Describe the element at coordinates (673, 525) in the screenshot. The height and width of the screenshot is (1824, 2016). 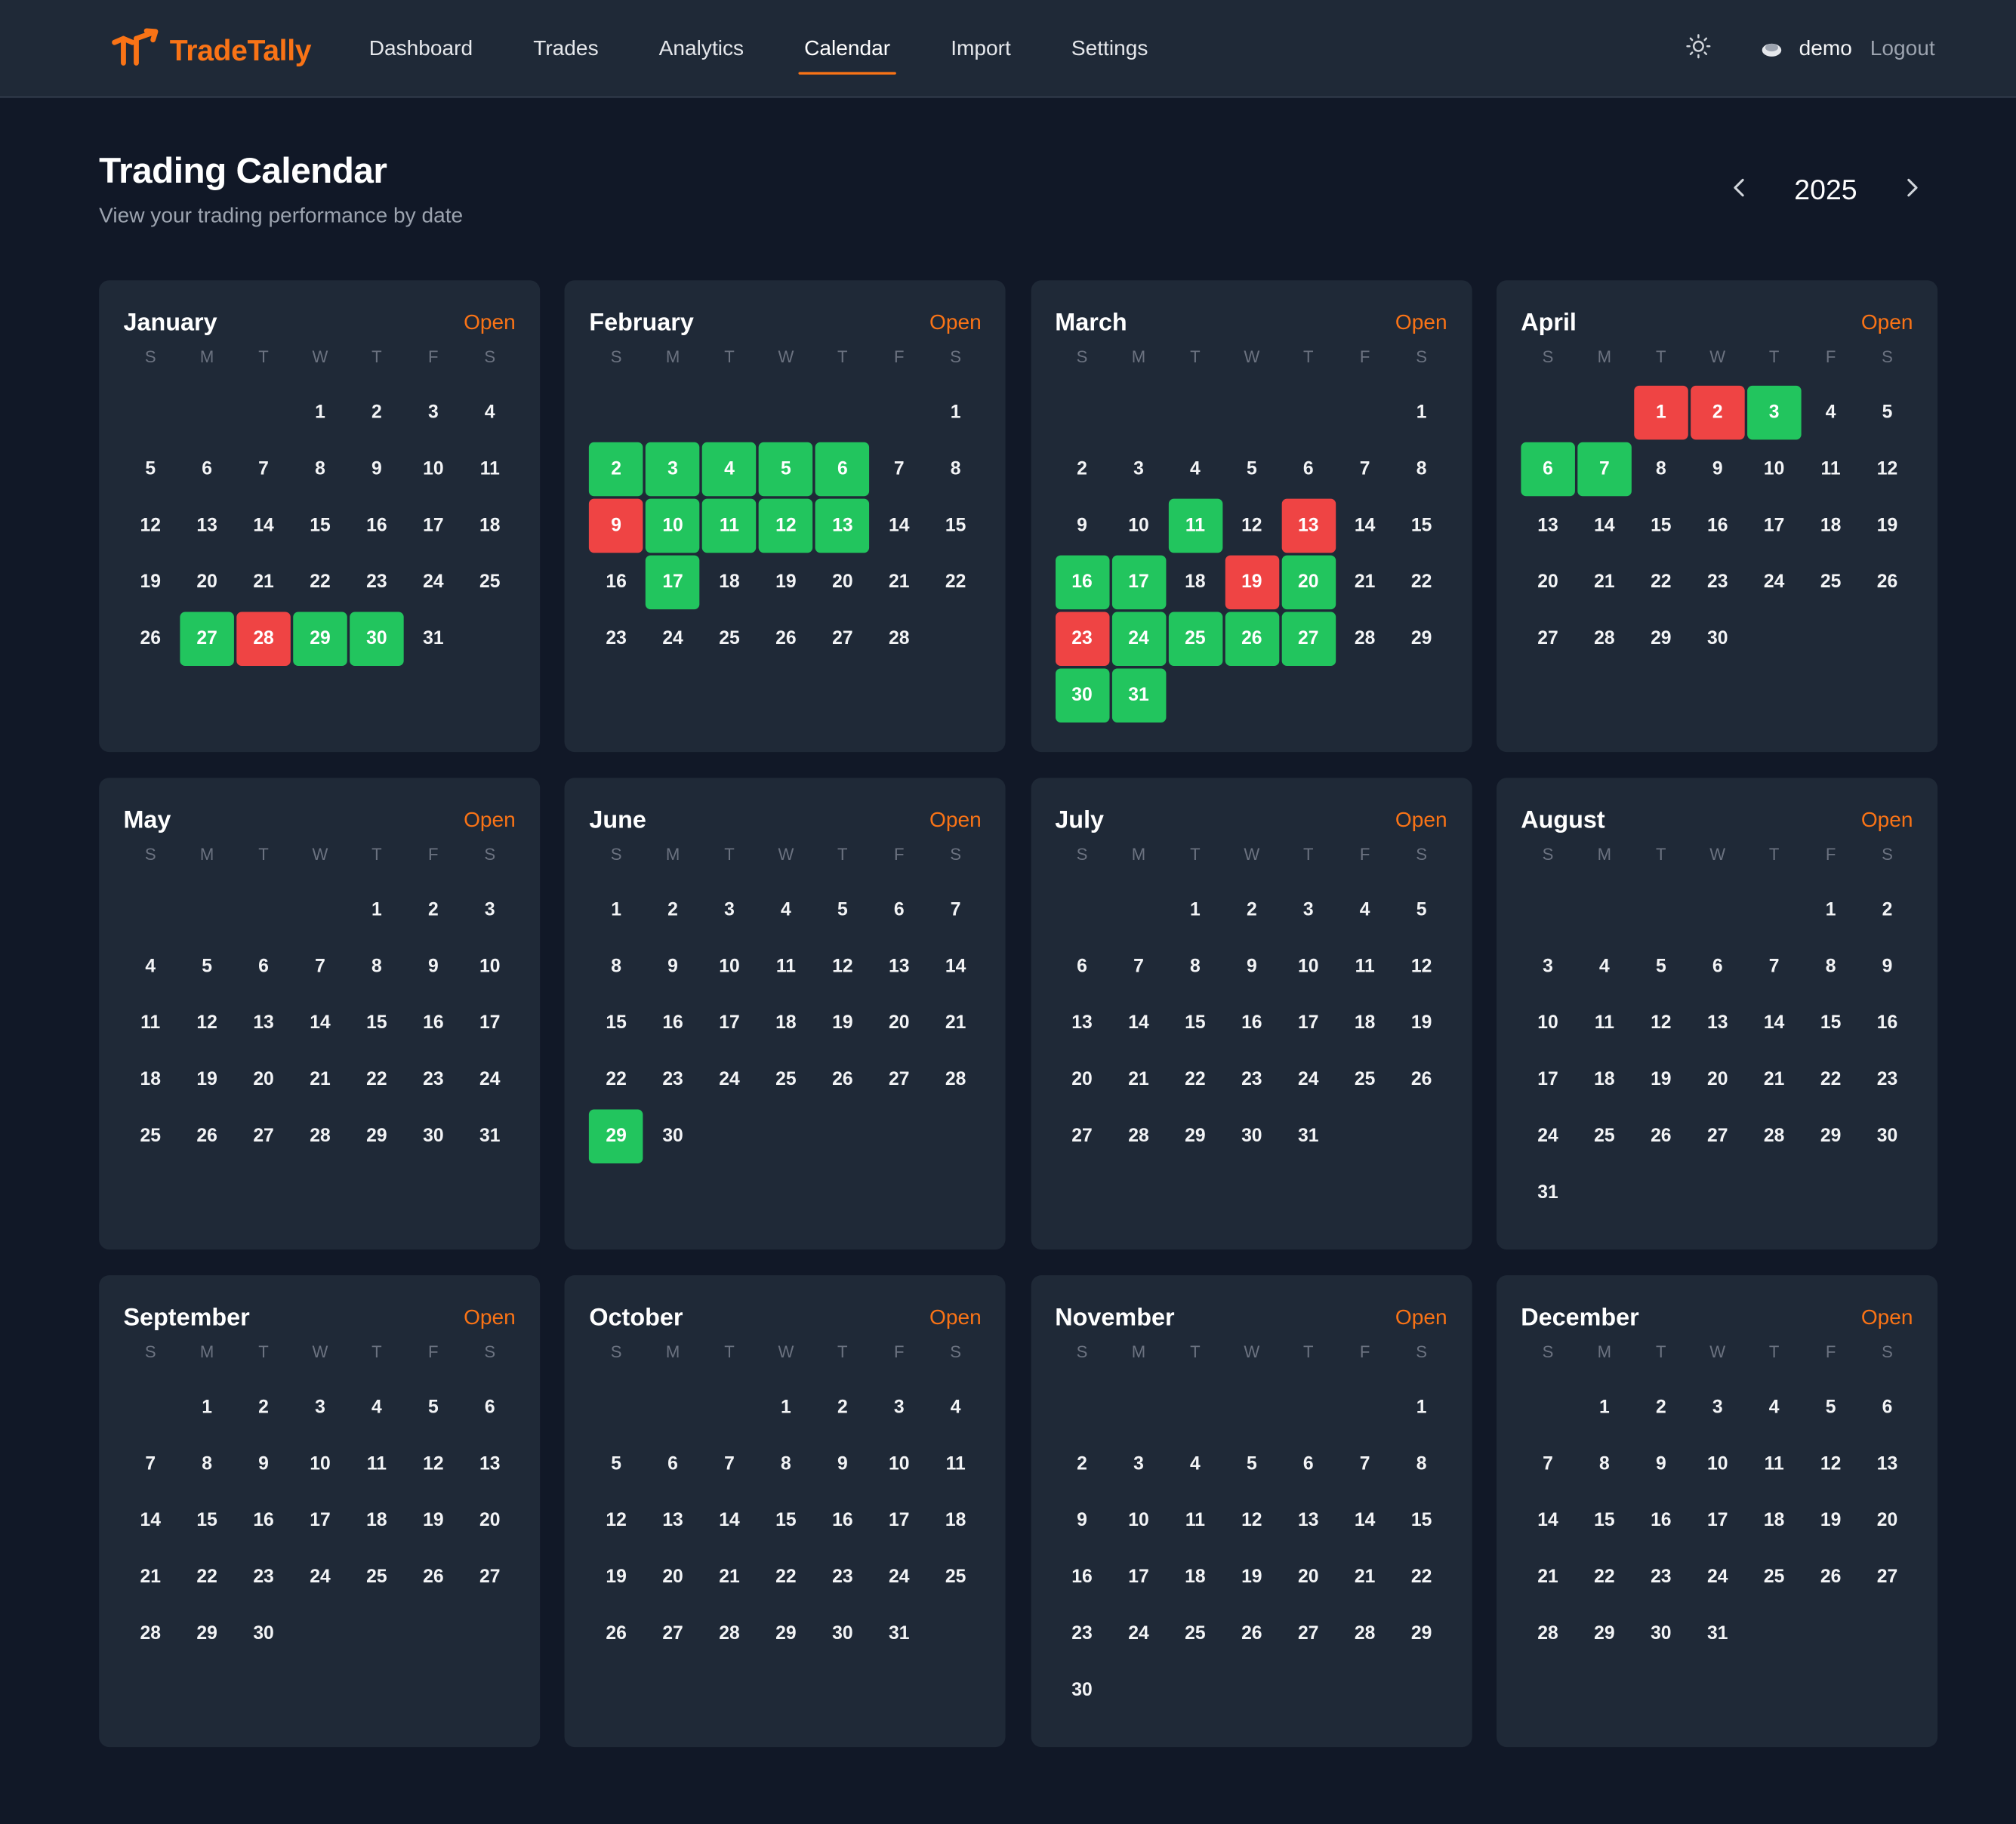
I see `day-cell-profit: 10` at that location.